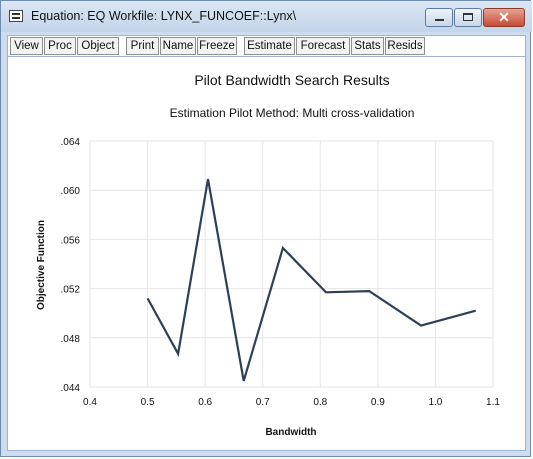 The image size is (533, 459). What do you see at coordinates (320, 402) in the screenshot?
I see `x-tick-label: 0.8` at bounding box center [320, 402].